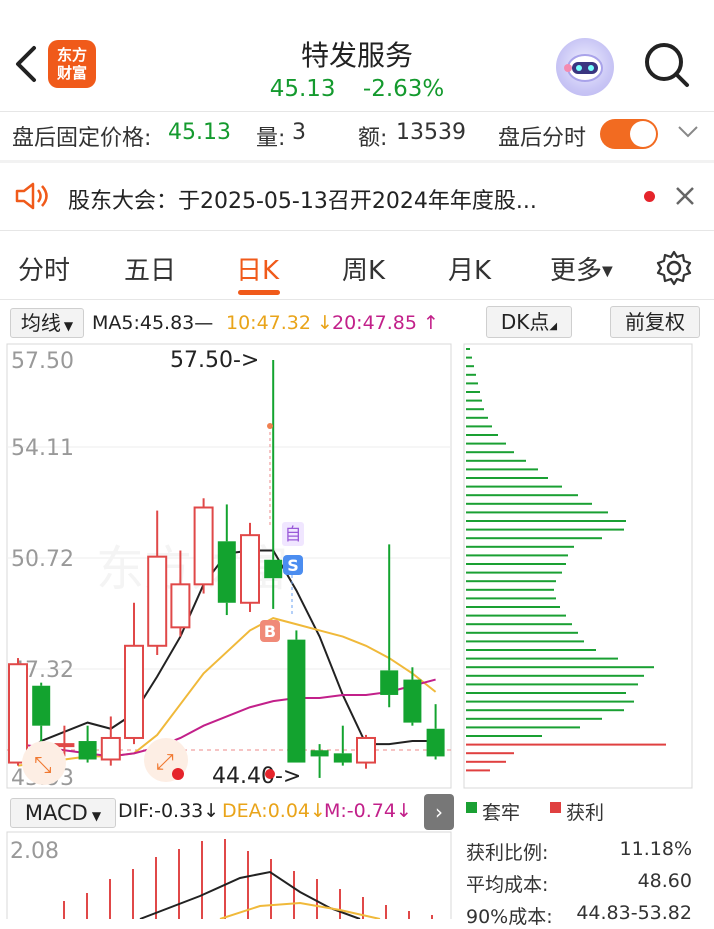 The image size is (714, 929). Describe the element at coordinates (259, 292) in the screenshot. I see `active-tab-indicator` at that location.